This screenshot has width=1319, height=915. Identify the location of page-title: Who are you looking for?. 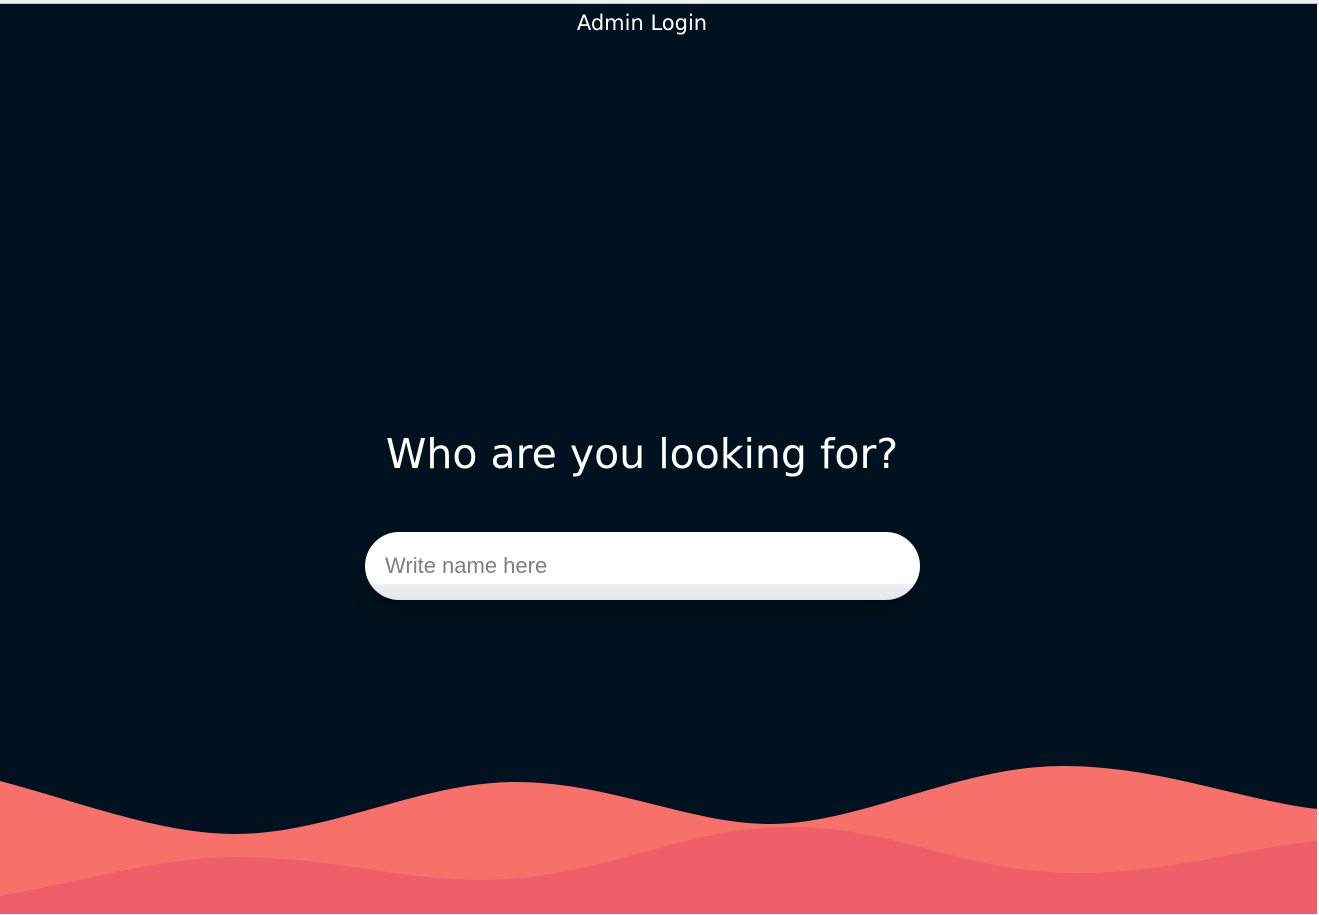
(642, 454).